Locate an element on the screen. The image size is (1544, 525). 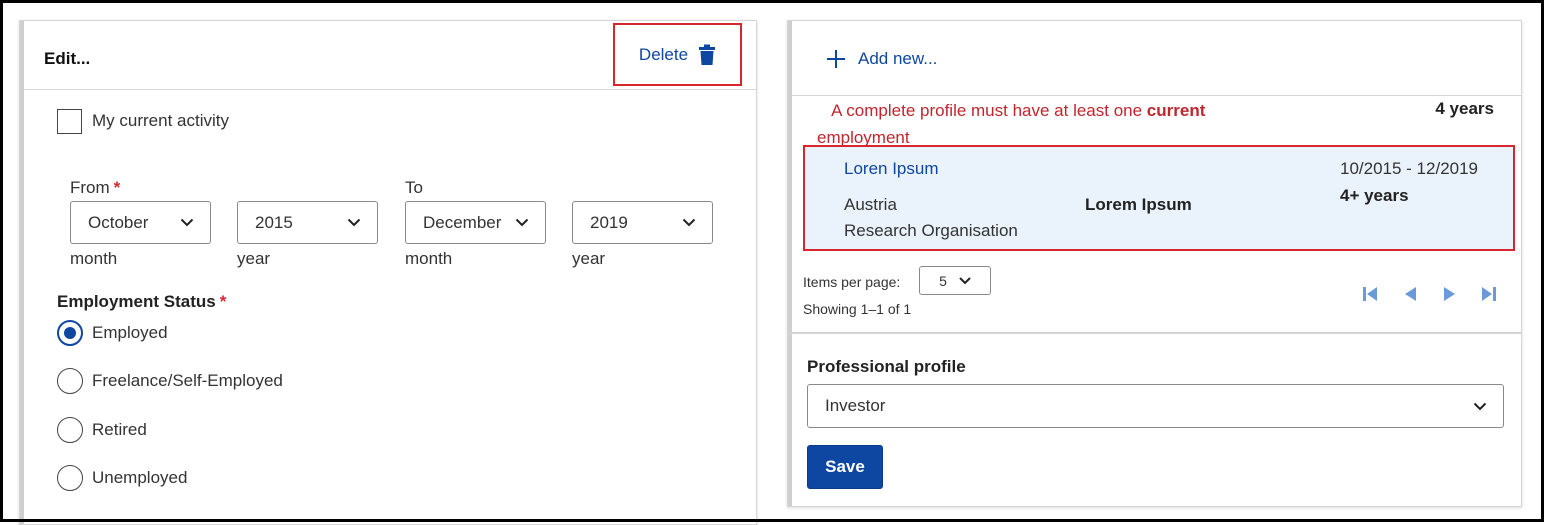
to-year-value: 2019 is located at coordinates (609, 222).